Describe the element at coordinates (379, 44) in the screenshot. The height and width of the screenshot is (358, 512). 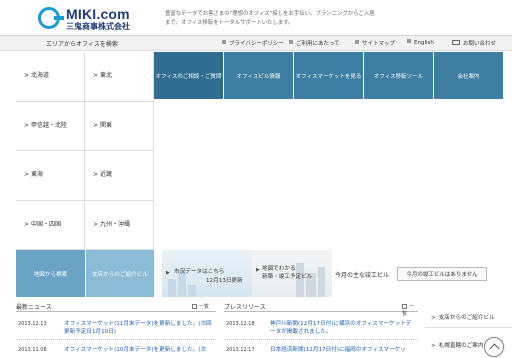
I see `sitemap-link-label: サイトマップ` at that location.